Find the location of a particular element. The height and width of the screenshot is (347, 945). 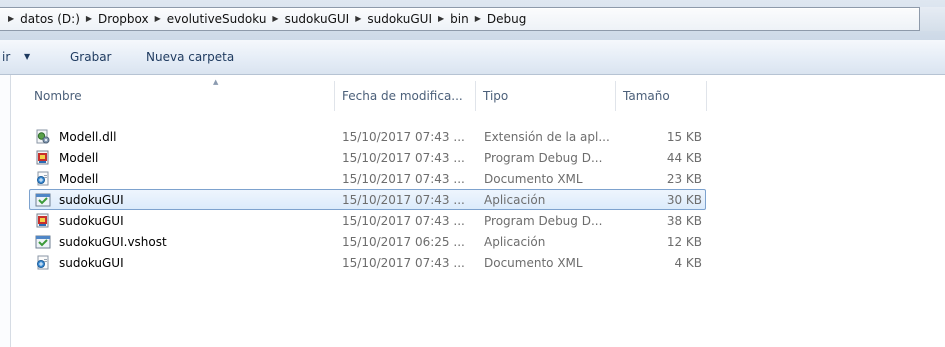

breadcrumb-item: datos (D:) is located at coordinates (50, 19).